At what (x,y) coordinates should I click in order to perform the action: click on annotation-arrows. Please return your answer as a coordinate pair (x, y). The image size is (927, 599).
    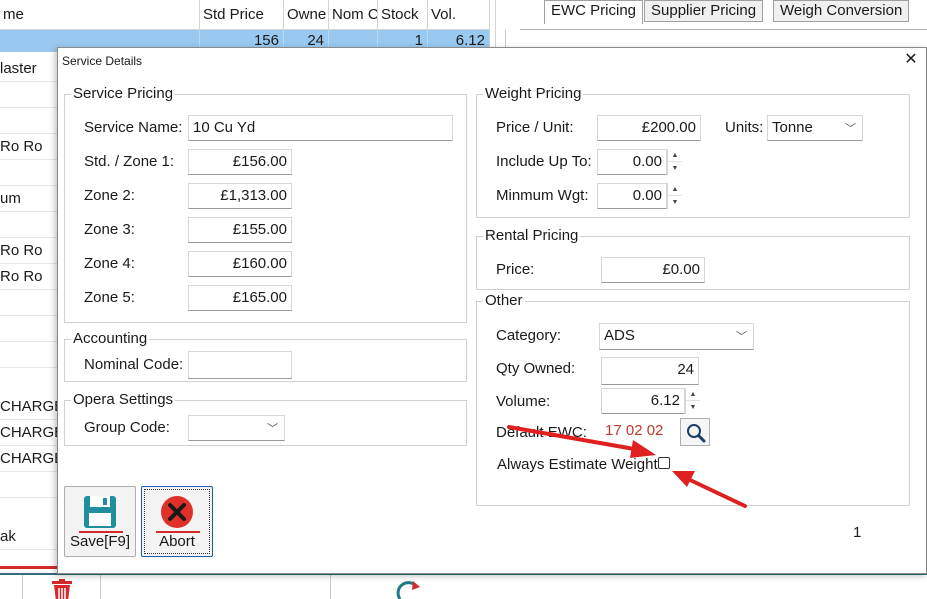
    Looking at the image, I should click on (627, 466).